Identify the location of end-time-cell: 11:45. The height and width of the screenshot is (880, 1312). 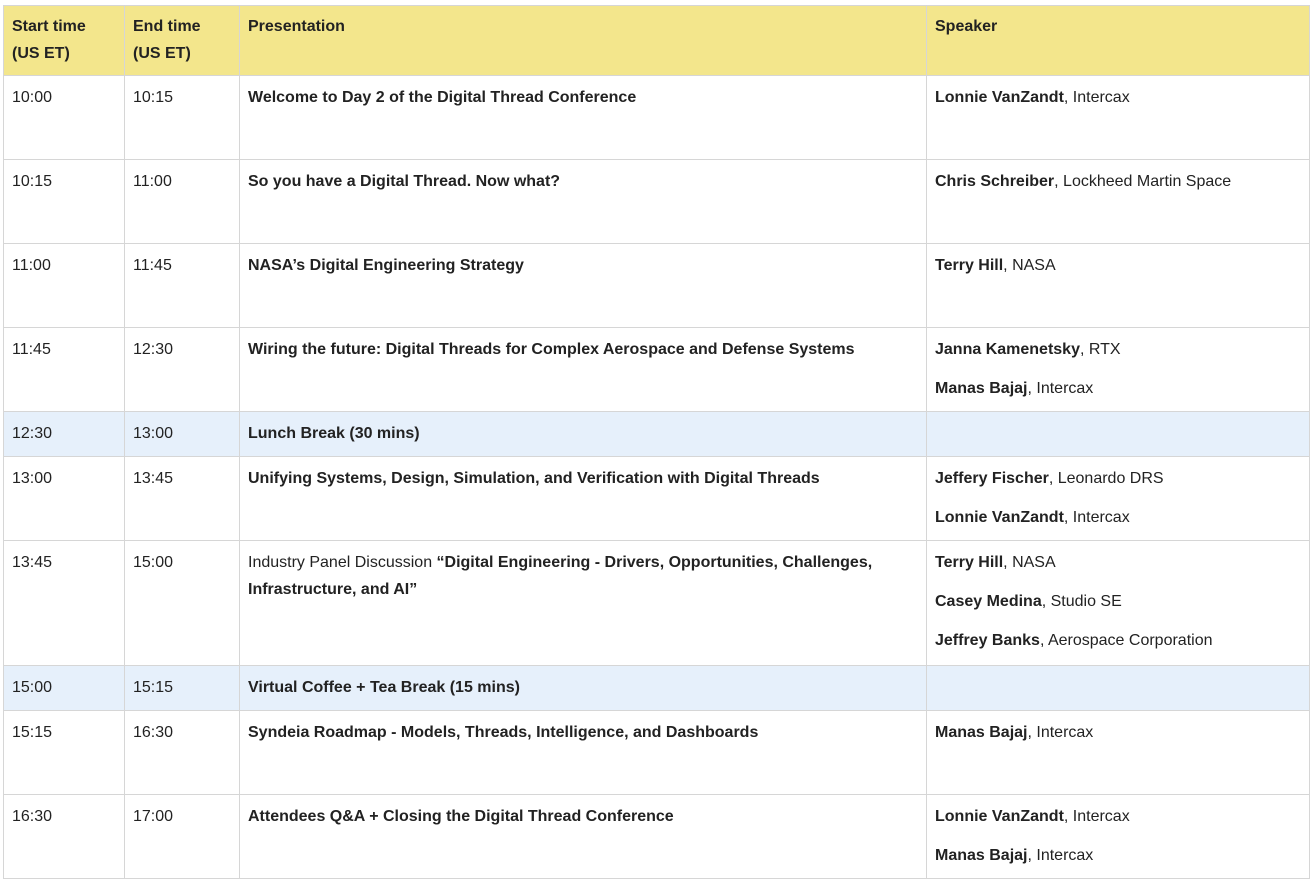
(182, 285).